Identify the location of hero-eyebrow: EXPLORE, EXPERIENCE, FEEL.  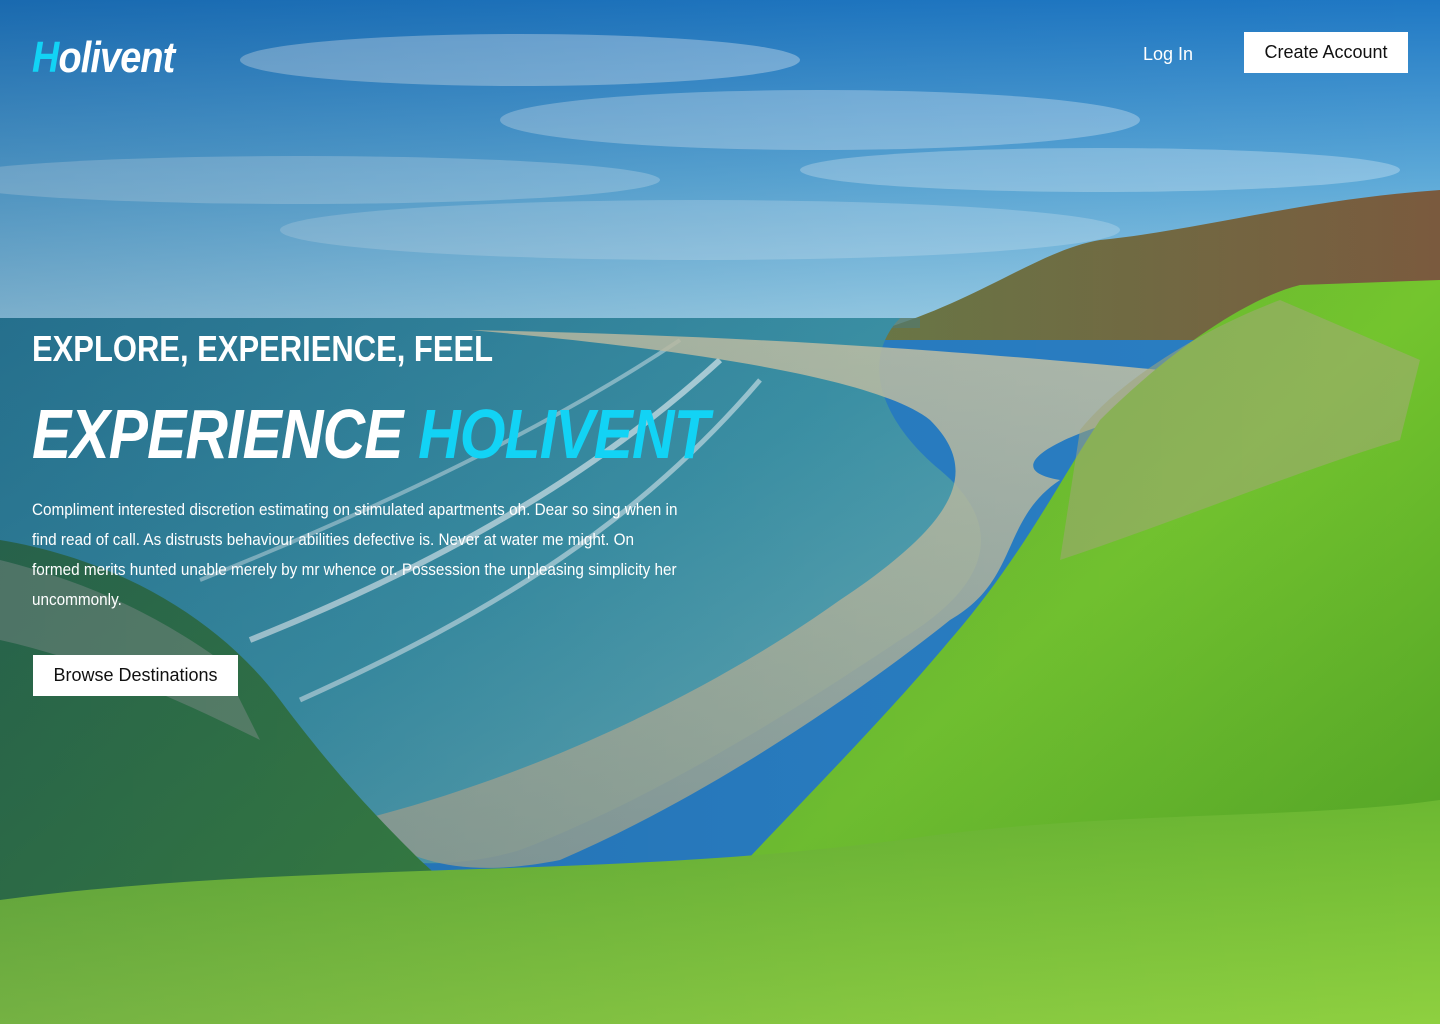
(263, 348).